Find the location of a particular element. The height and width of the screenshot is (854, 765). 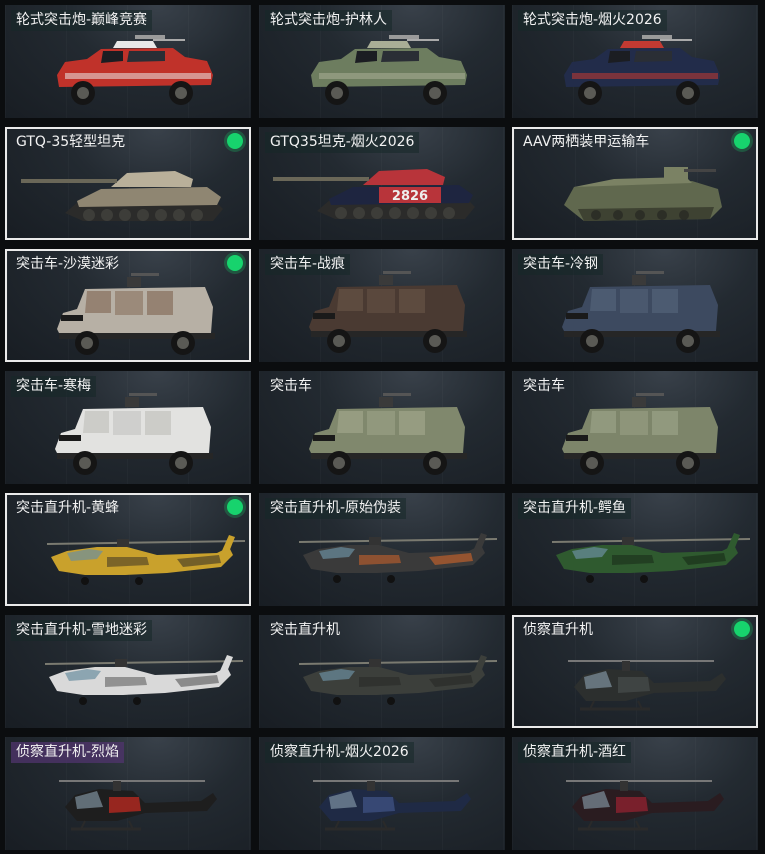

vehicle-skin-card: 轮式突击炮-护林人 is located at coordinates (382, 61).